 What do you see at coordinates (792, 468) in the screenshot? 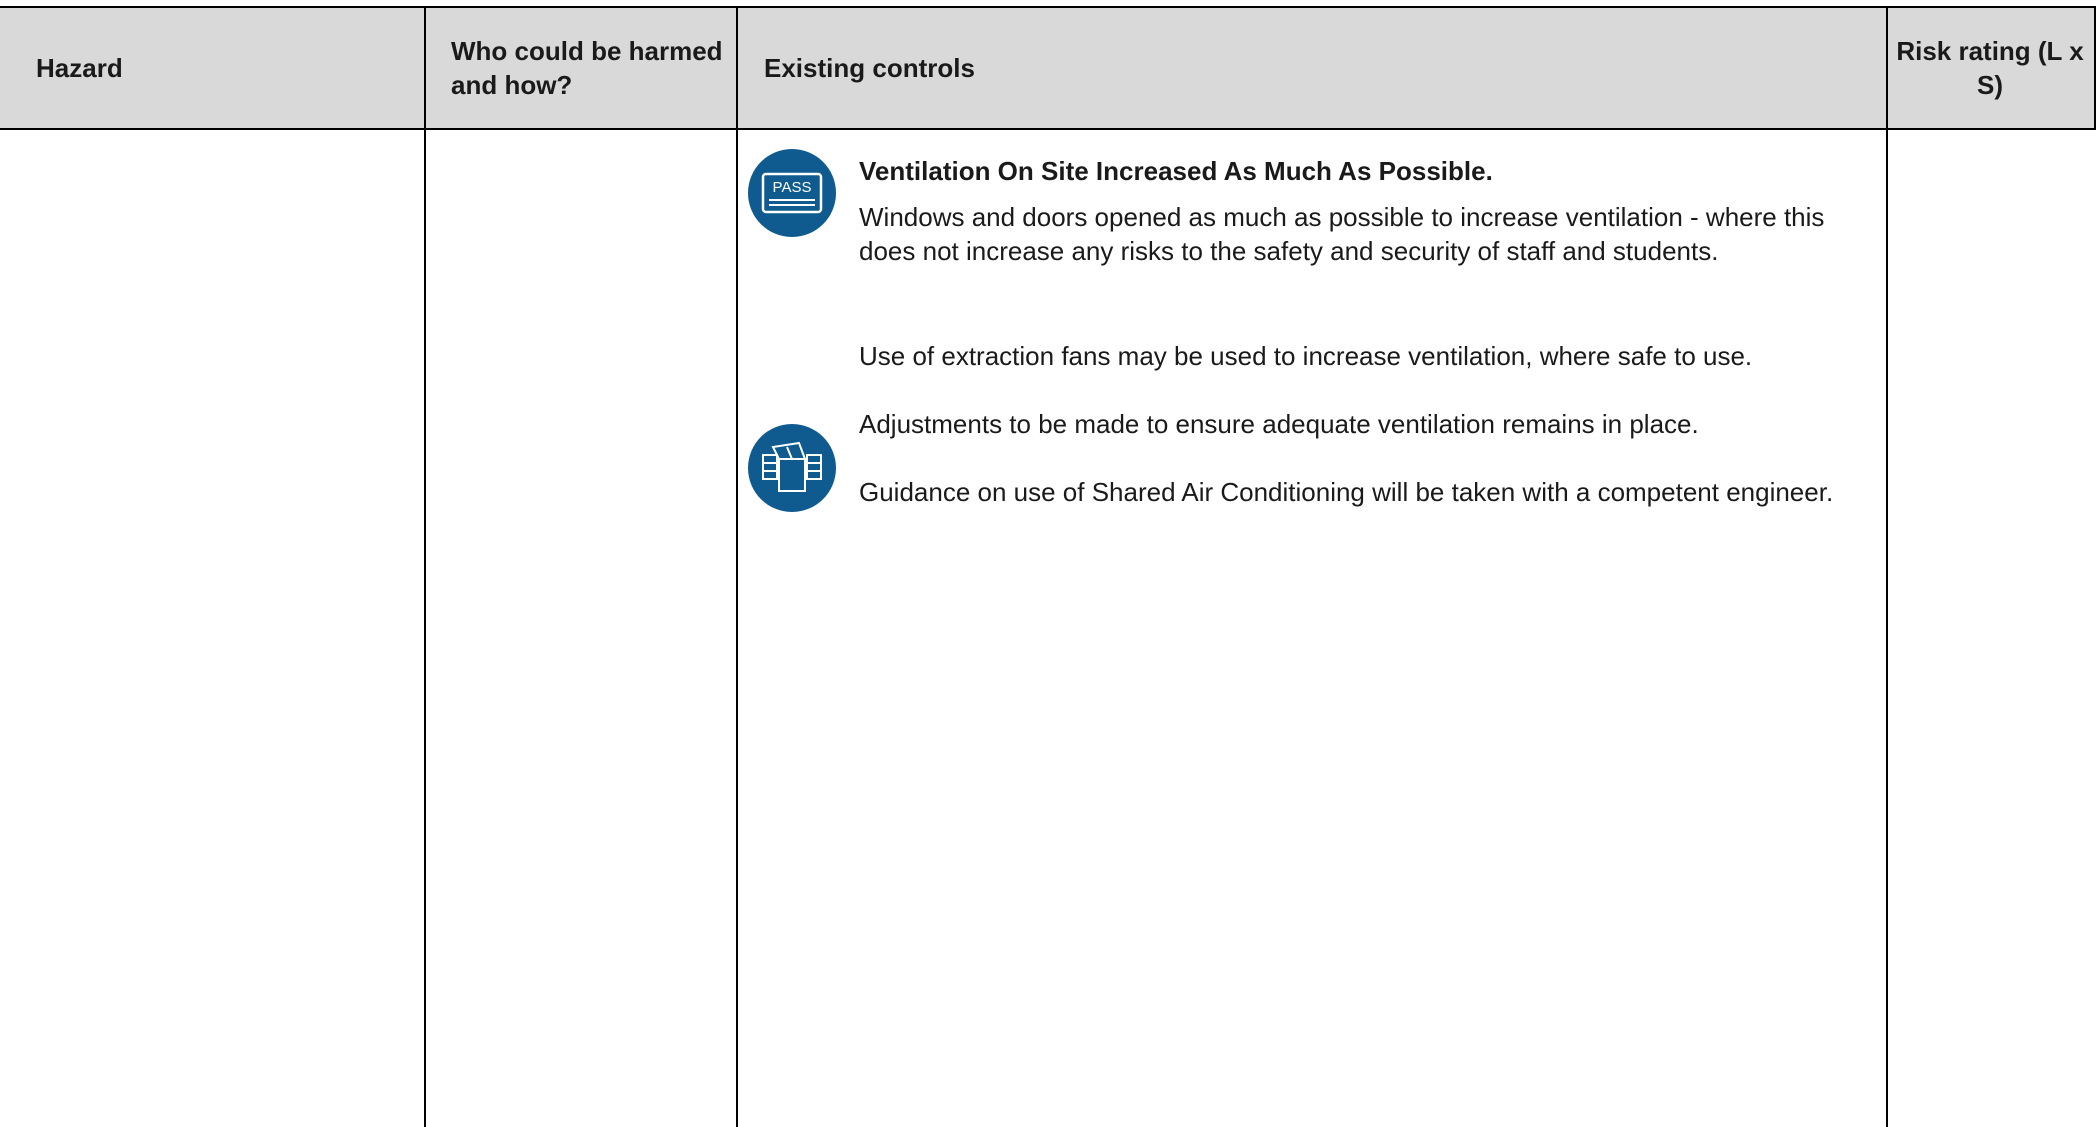
I see `box-icon` at bounding box center [792, 468].